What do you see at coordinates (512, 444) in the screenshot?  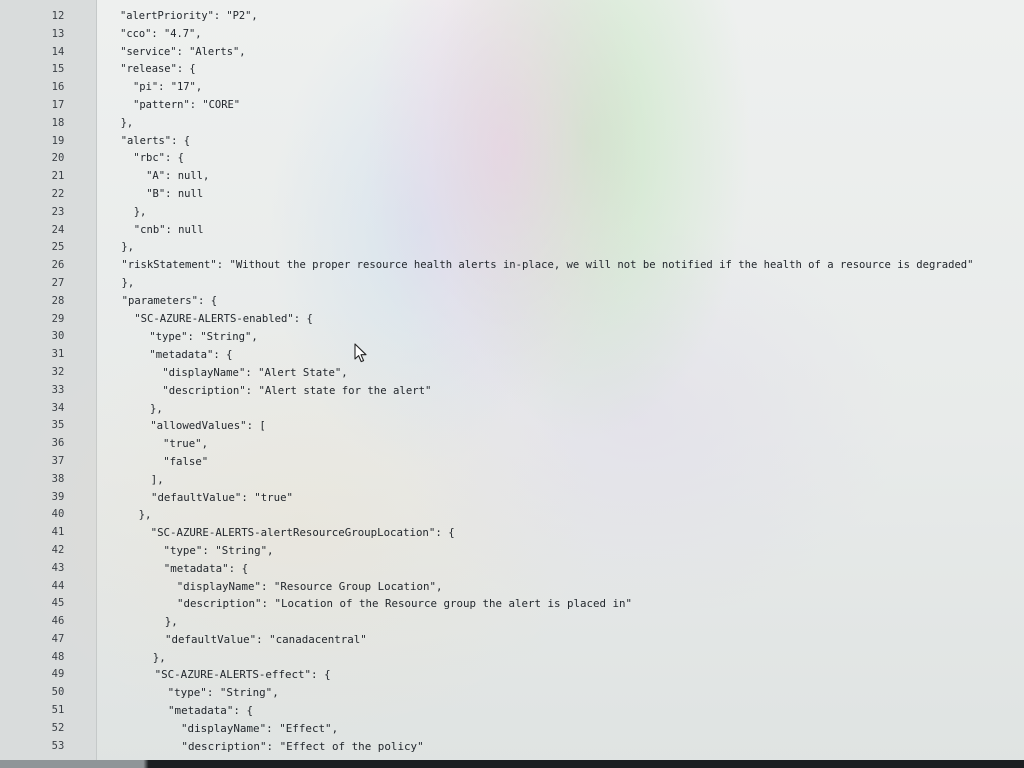 I see `code-line: 36 "true",` at bounding box center [512, 444].